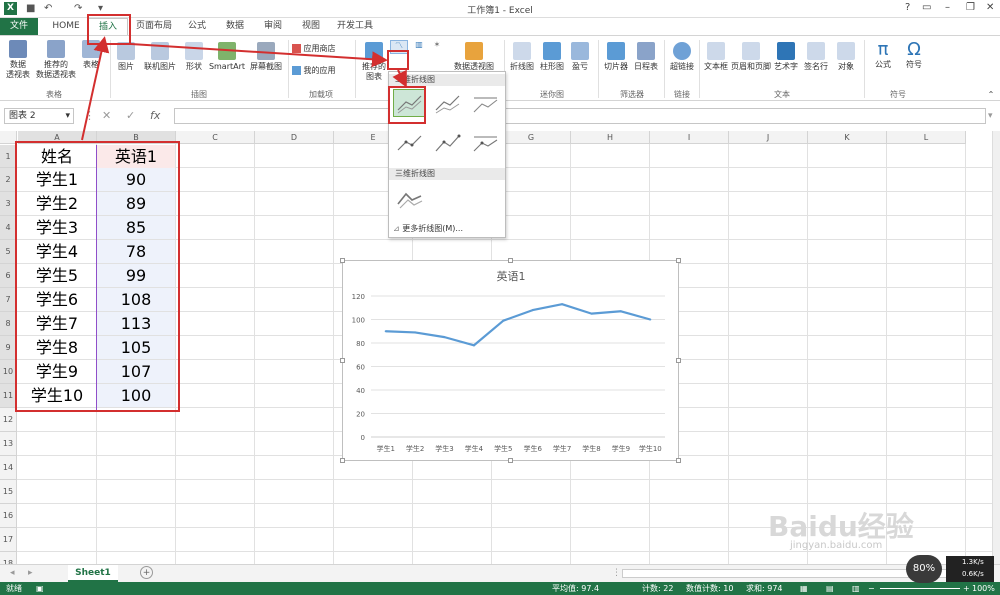 Image resolution: width=1000 pixels, height=595 pixels. I want to click on column-header: L, so click(926, 137).